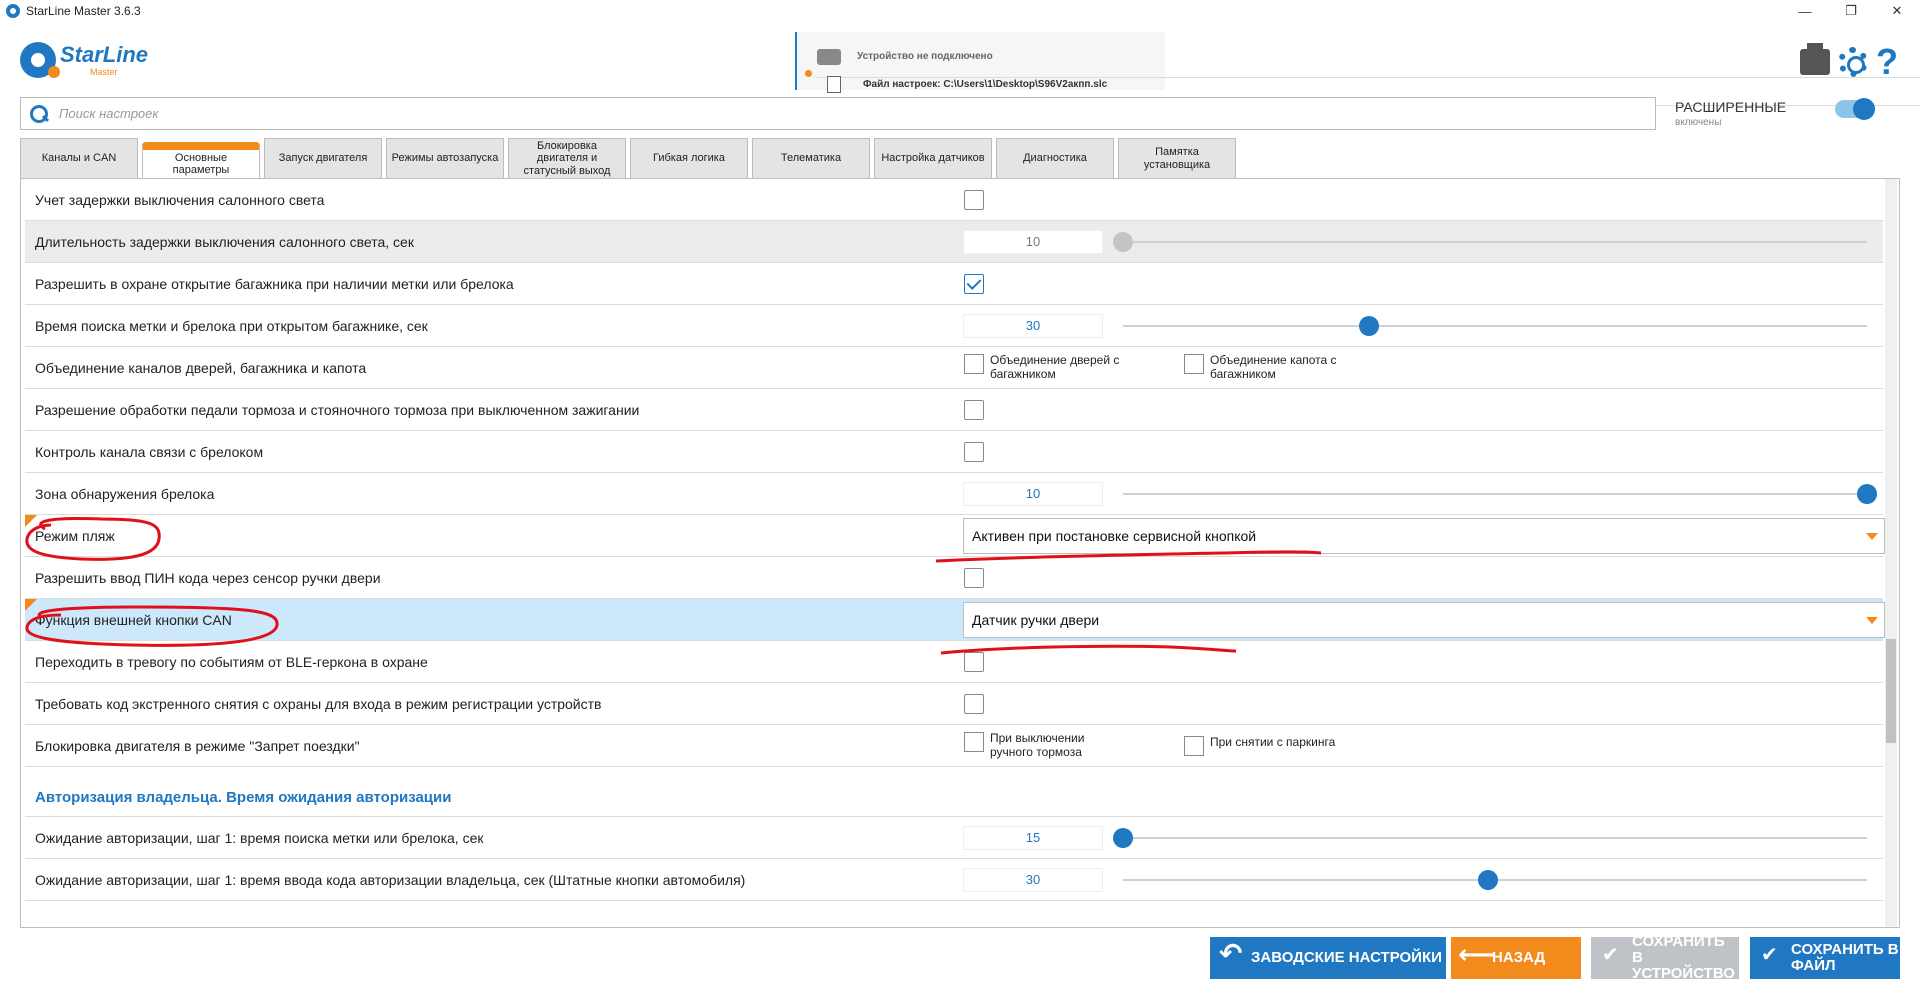 This screenshot has width=1920, height=1001. I want to click on tab-4: Блокировка двигателя и статусный выход, so click(567, 158).